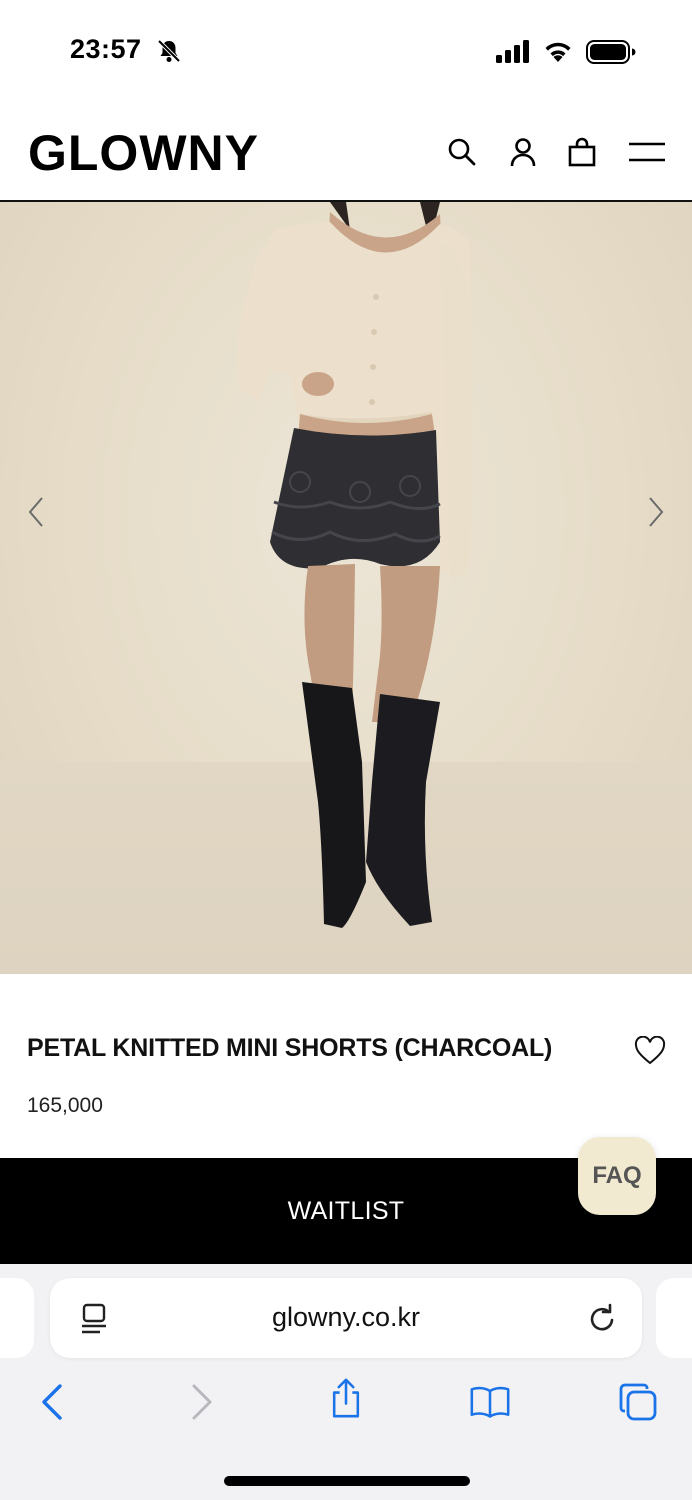 This screenshot has height=1500, width=692. Describe the element at coordinates (346, 50) in the screenshot. I see `status-bar: 23:57` at that location.